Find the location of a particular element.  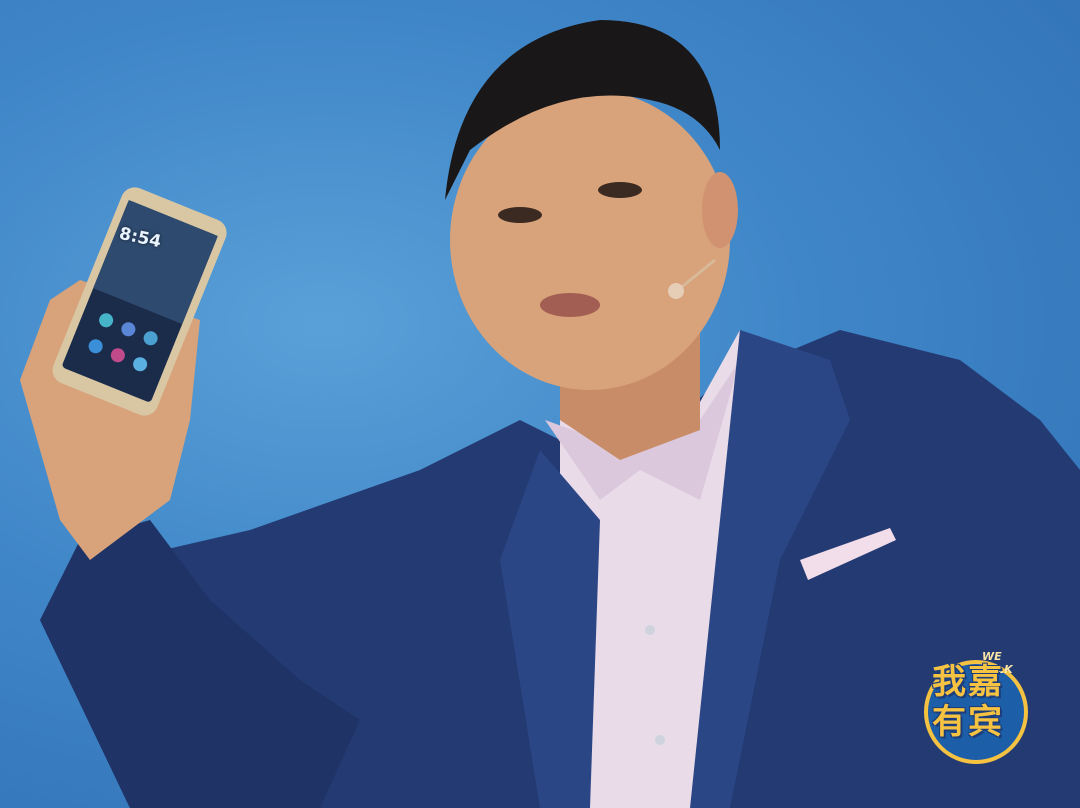

we-talk-logo: WE TALK 我嘉有宾 is located at coordinates (976, 710).